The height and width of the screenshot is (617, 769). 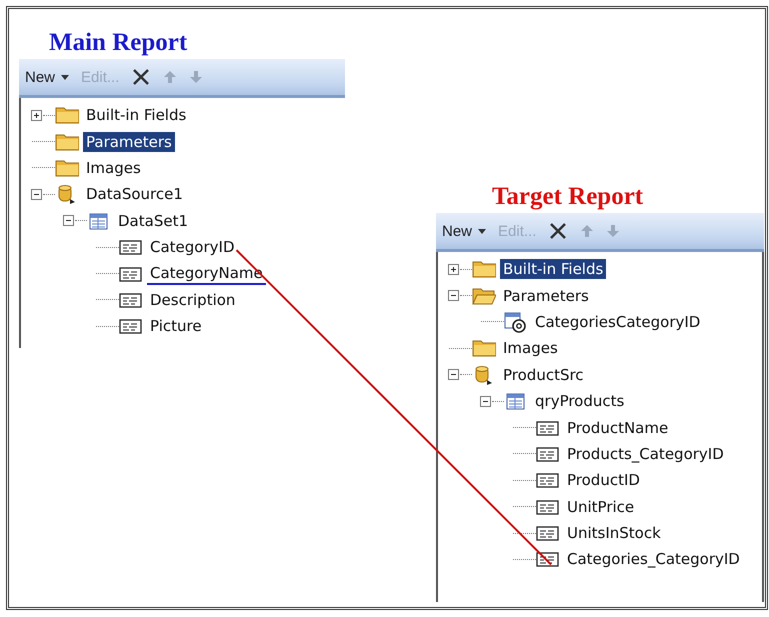 What do you see at coordinates (176, 326) in the screenshot?
I see `tree-item: Picture` at bounding box center [176, 326].